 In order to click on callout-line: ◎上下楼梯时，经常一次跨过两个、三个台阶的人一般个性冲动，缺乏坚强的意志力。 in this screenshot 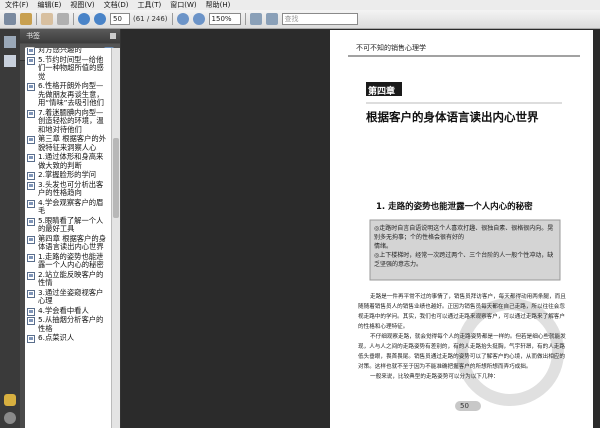, I will do `click(464, 260)`.